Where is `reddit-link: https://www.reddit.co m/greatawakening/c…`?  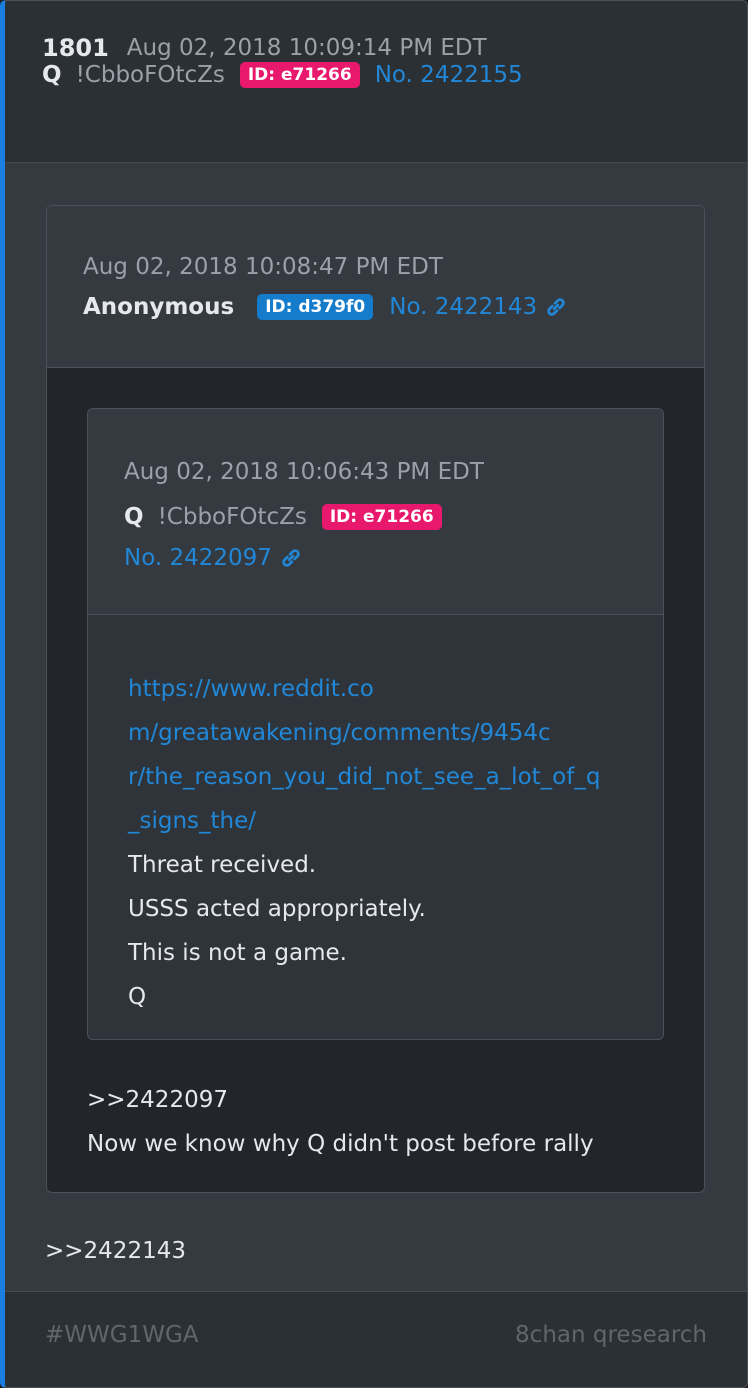
reddit-link: https://www.reddit.co m/greatawakening/c… is located at coordinates (378, 755).